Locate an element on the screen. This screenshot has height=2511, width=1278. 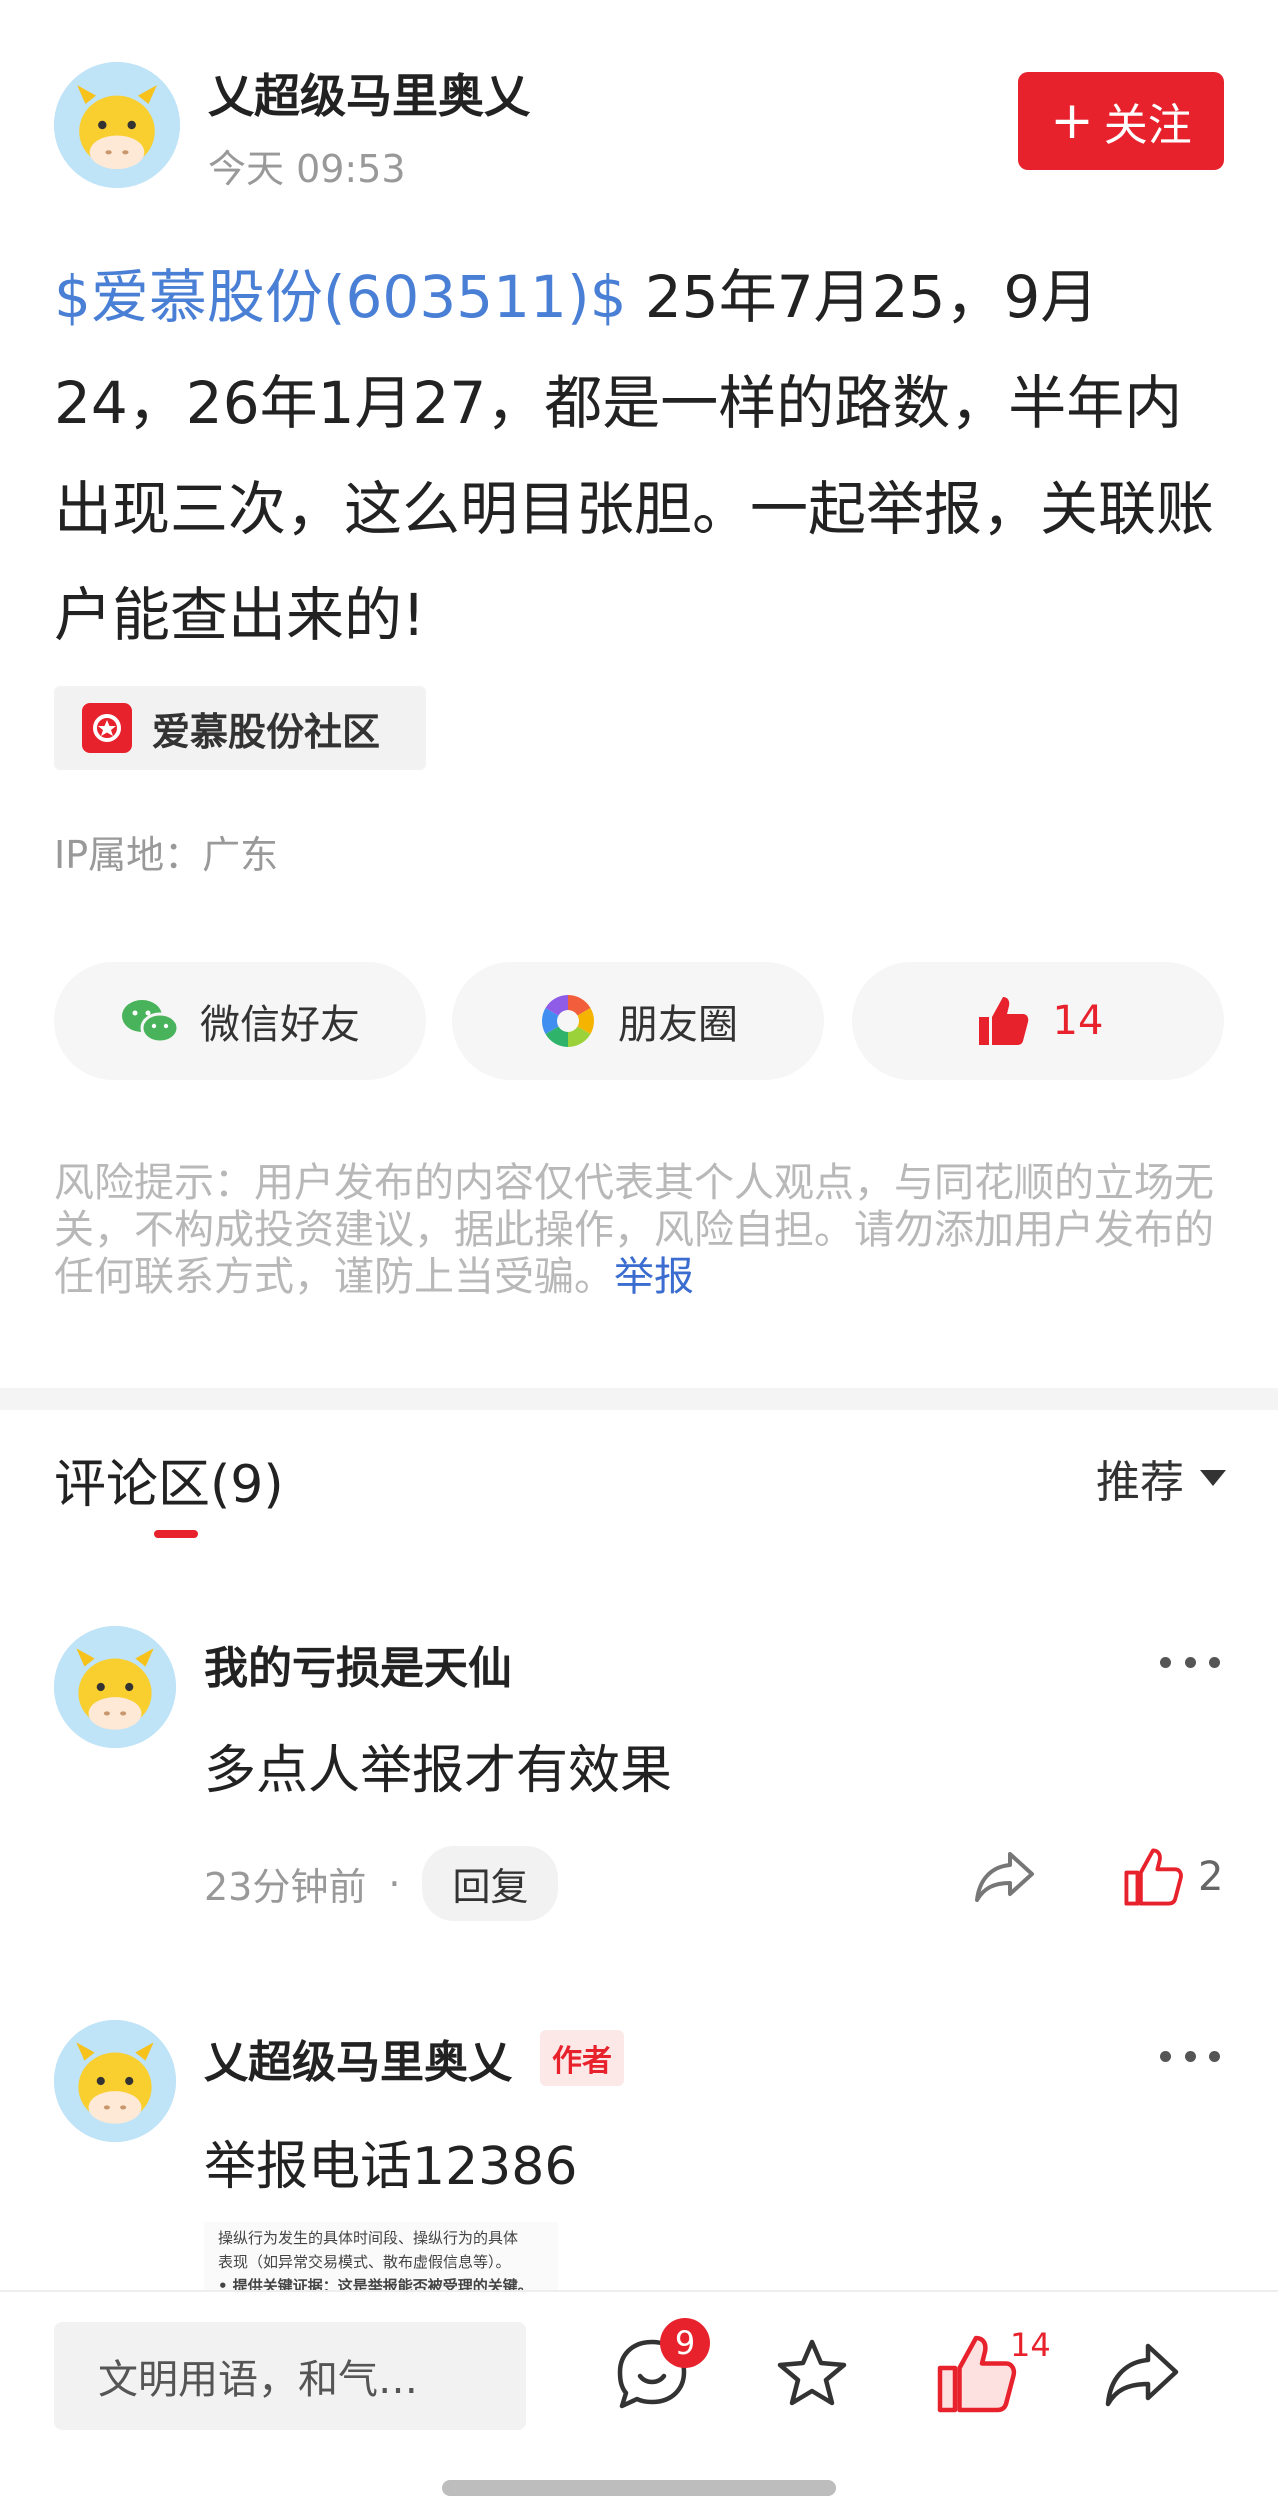
comment-text: 举报电话12386 is located at coordinates (391, 2167).